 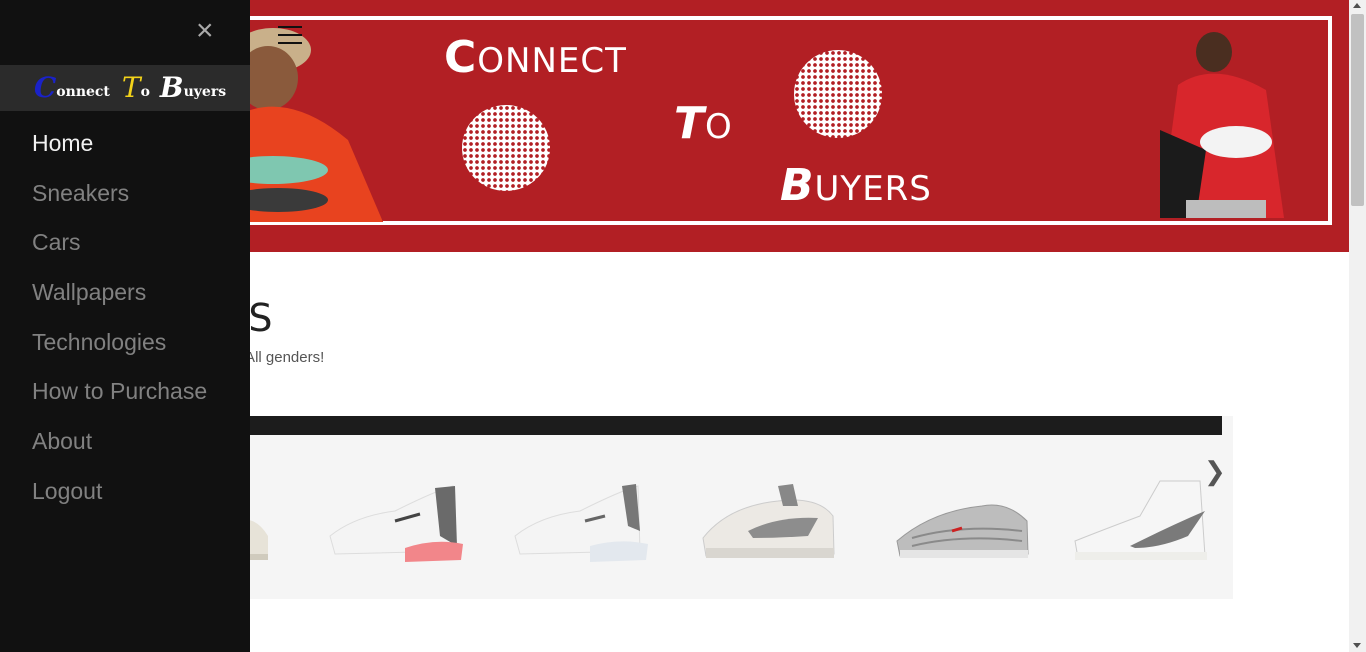 What do you see at coordinates (119, 203) in the screenshot?
I see `sidebar-item-sneakers: Sneakers` at bounding box center [119, 203].